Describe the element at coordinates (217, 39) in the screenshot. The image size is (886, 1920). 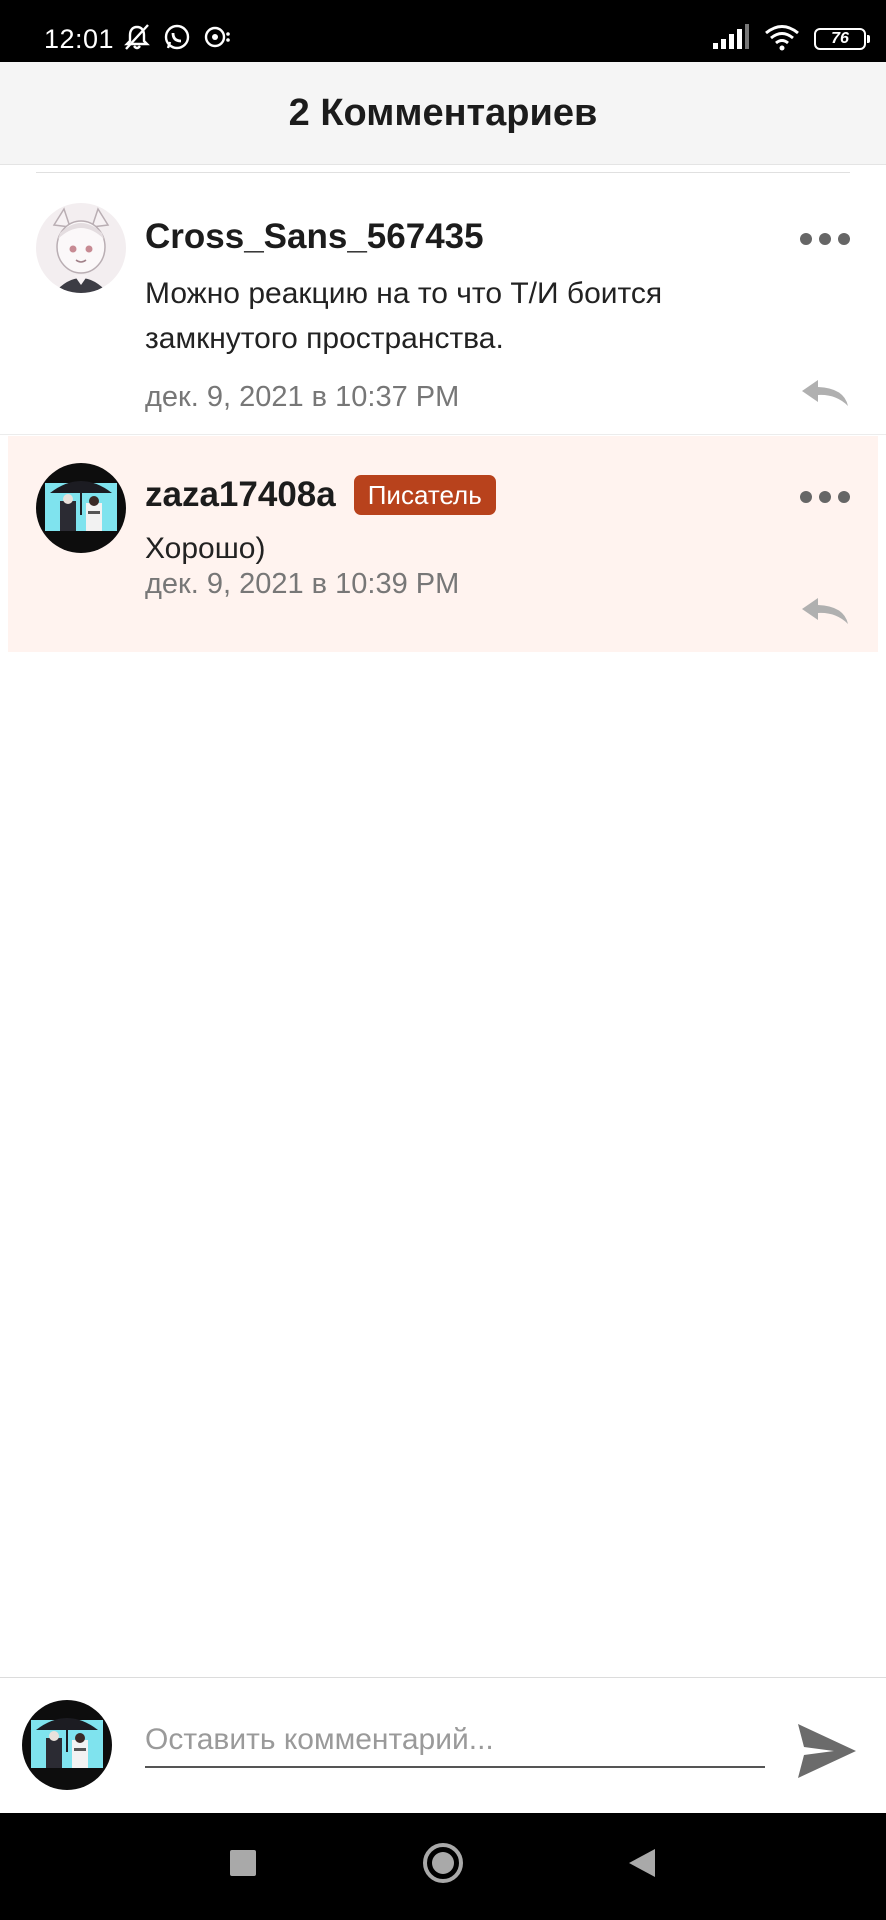
I see `media-icon` at that location.